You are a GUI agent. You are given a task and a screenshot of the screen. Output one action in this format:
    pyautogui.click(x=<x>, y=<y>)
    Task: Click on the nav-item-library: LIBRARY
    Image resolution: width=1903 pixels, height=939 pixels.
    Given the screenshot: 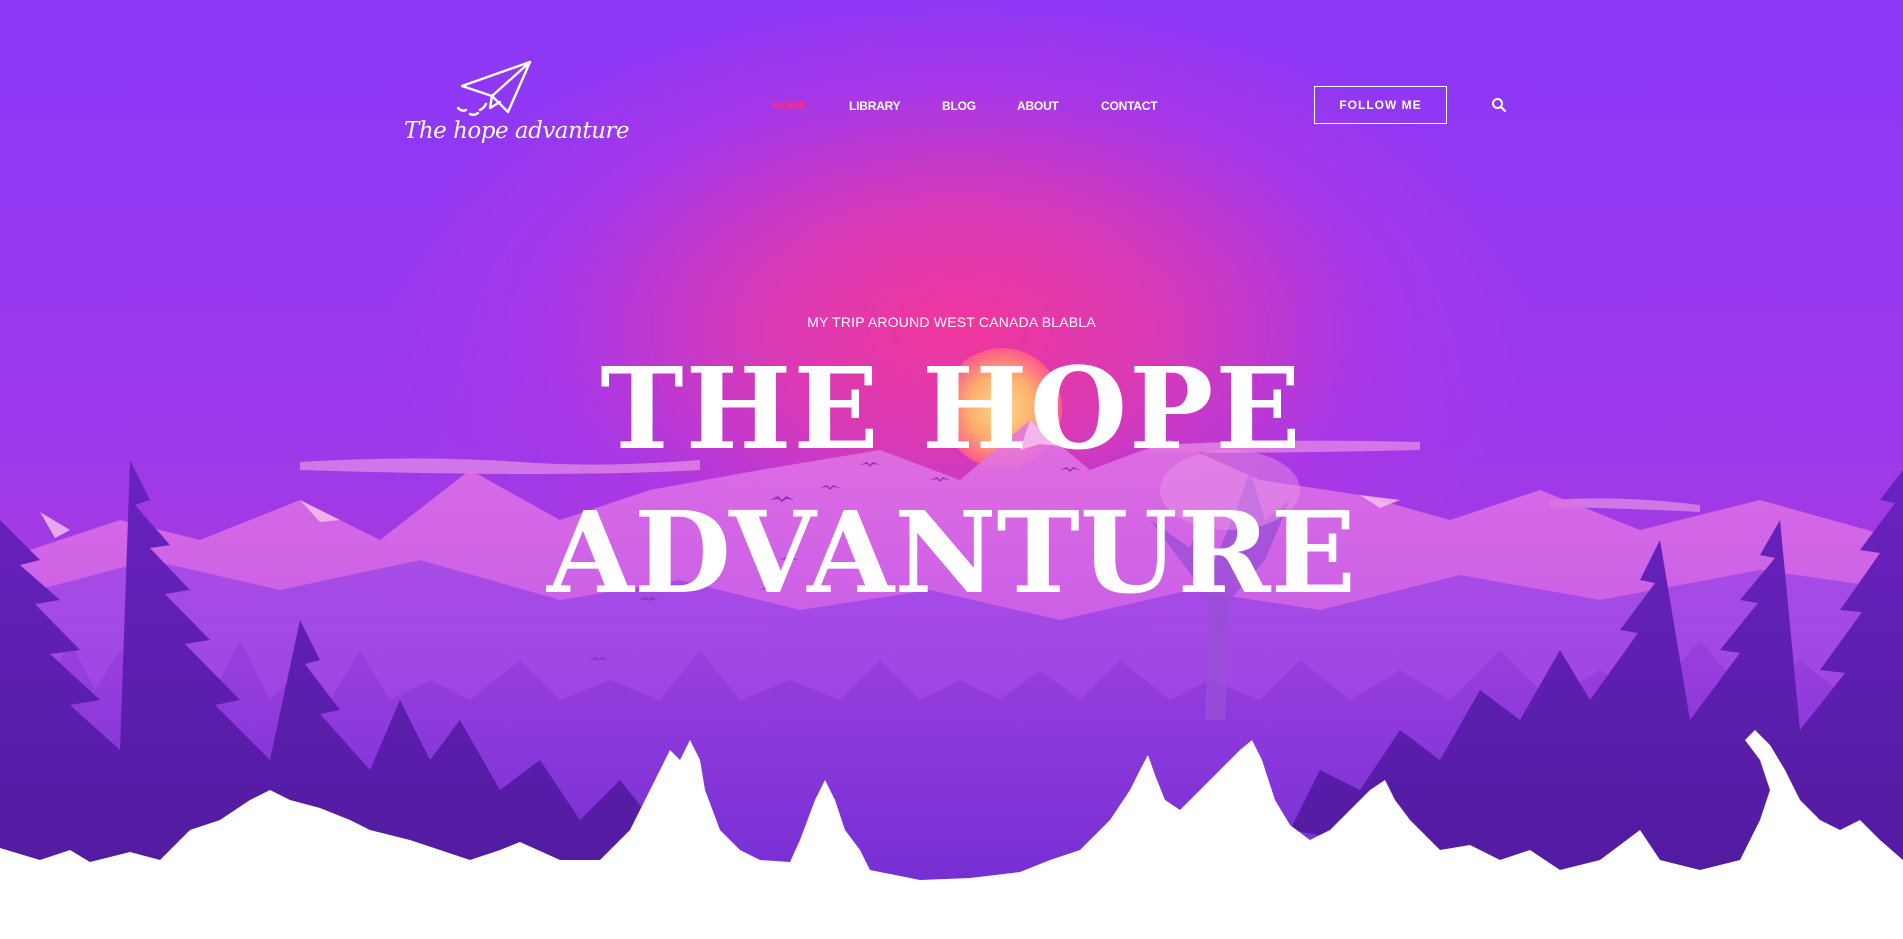 What is the action you would take?
    pyautogui.click(x=875, y=106)
    